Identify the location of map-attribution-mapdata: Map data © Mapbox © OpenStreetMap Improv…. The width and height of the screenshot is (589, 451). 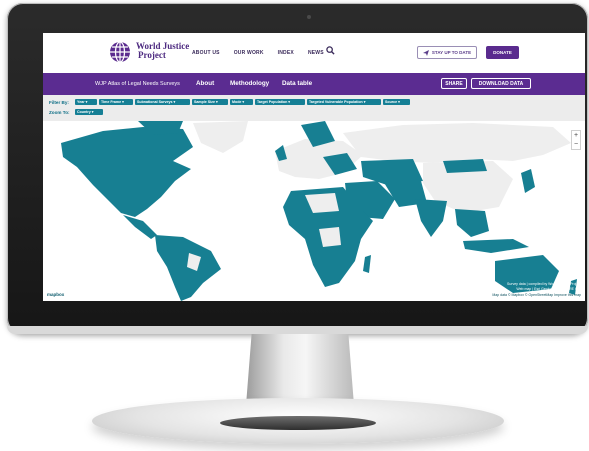
(536, 295).